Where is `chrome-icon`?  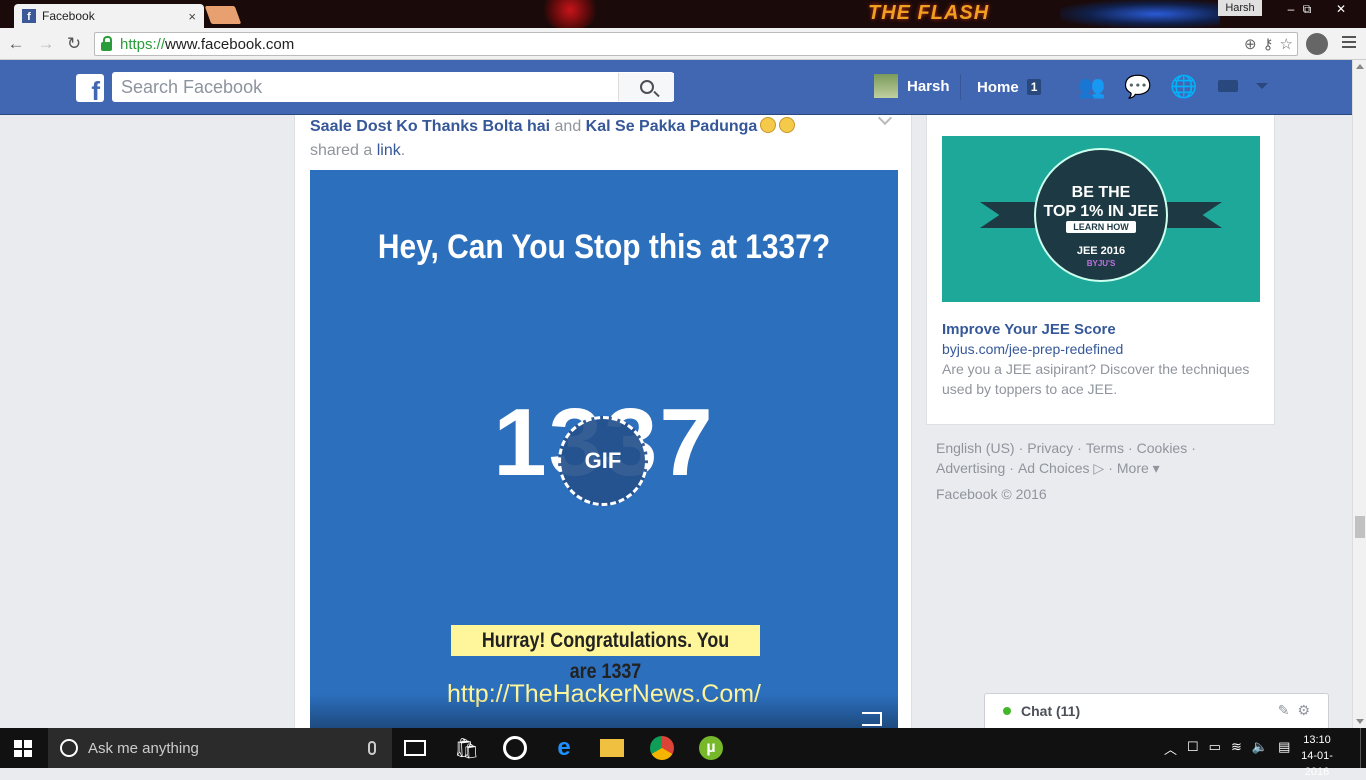 chrome-icon is located at coordinates (662, 748).